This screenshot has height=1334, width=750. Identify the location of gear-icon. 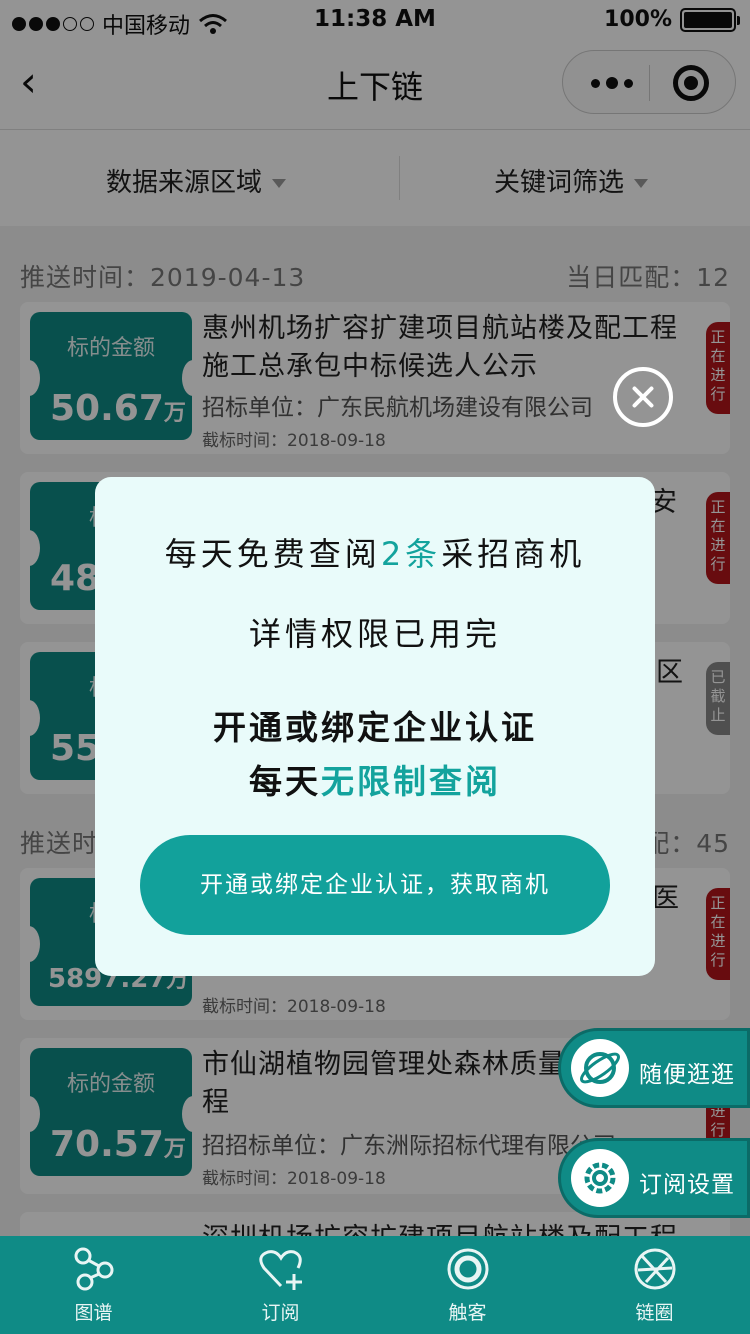
(600, 1178).